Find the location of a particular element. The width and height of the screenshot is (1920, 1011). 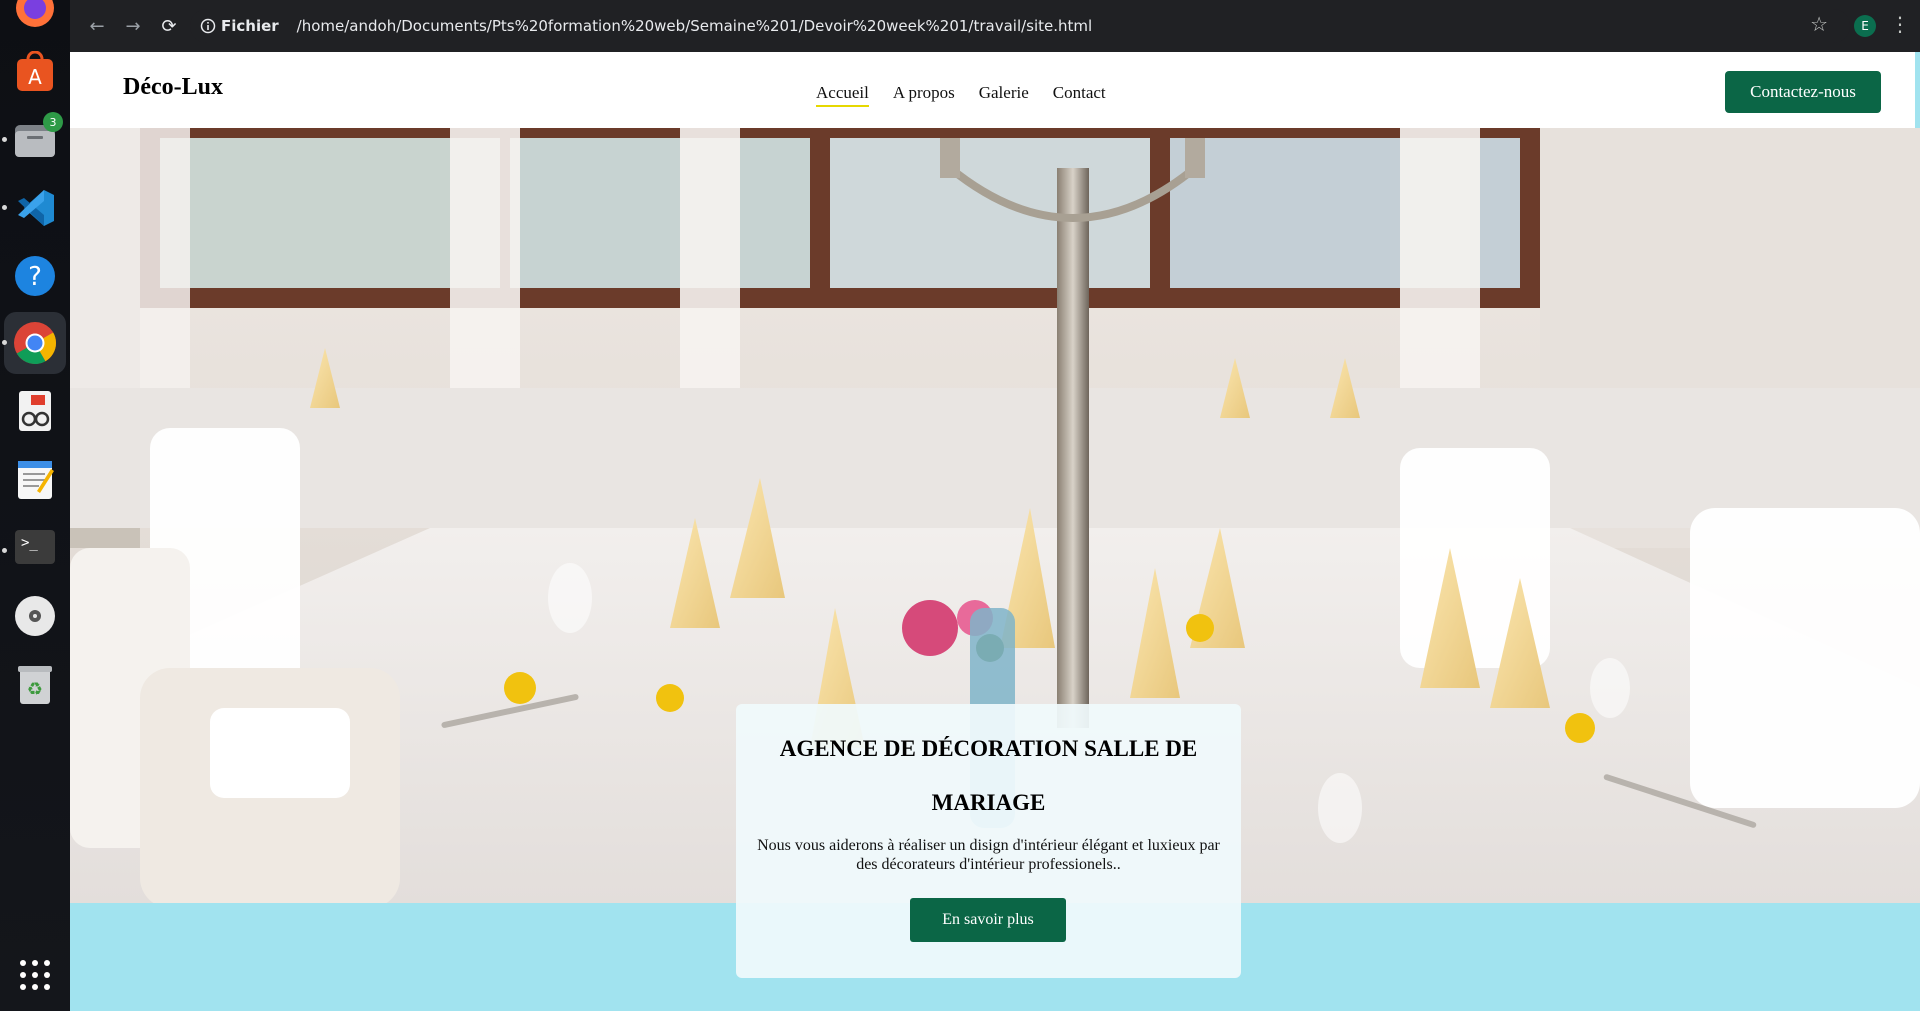

nav-link-contact: Contact is located at coordinates (1079, 95).